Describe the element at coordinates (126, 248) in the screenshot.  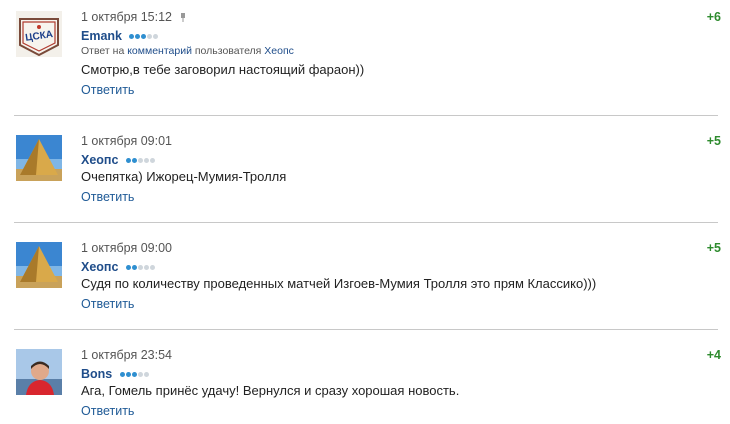
I see `comment-date: 1 октября 09:00` at that location.